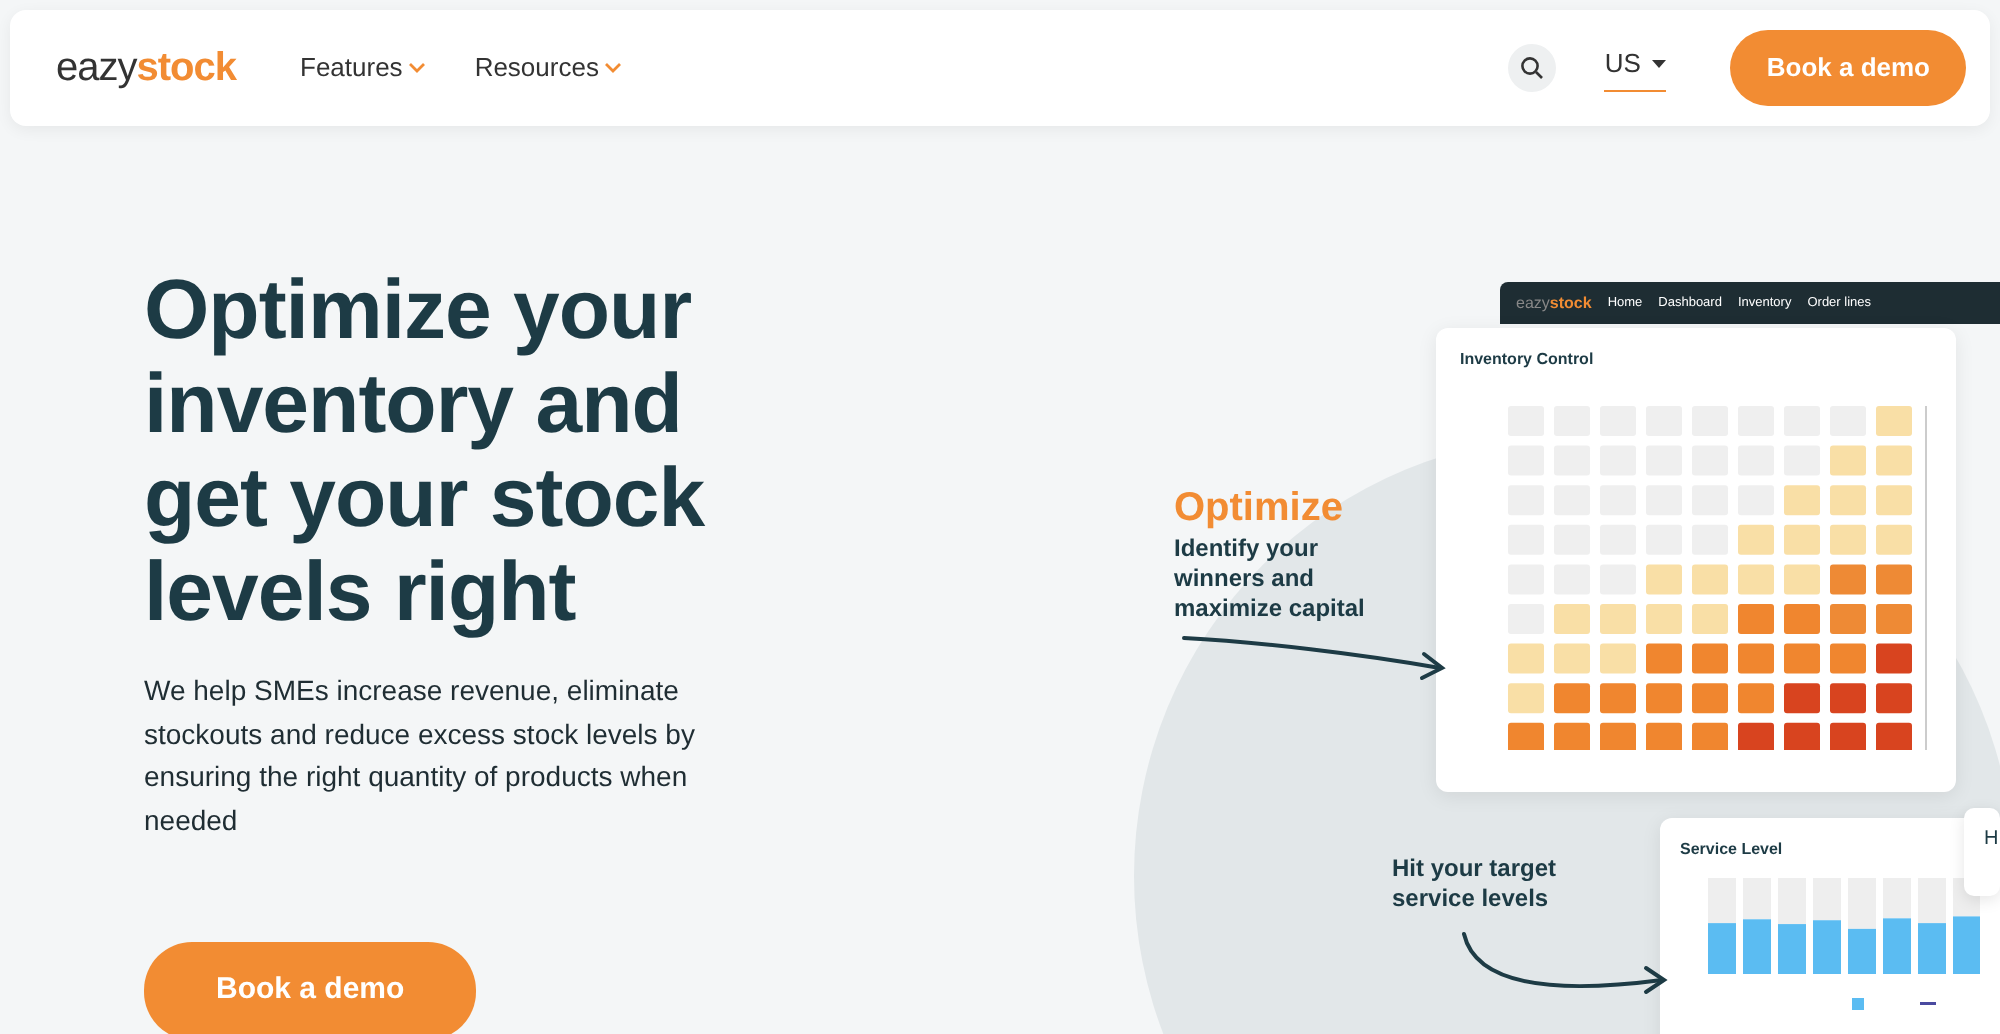  Describe the element at coordinates (146, 68) in the screenshot. I see `logo: eazystock` at that location.